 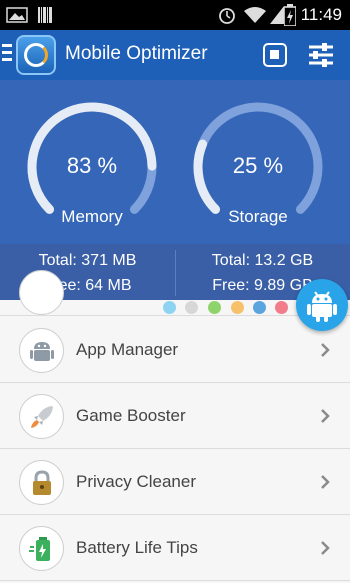 I want to click on list-item-label: Privacy Cleaner, so click(x=136, y=481).